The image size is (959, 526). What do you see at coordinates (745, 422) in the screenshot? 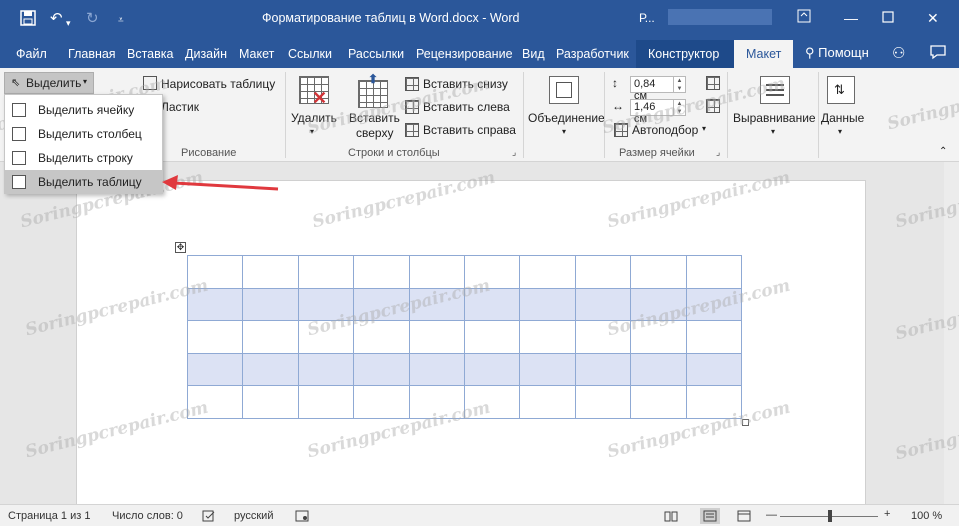
I see `table-resize-handle` at bounding box center [745, 422].